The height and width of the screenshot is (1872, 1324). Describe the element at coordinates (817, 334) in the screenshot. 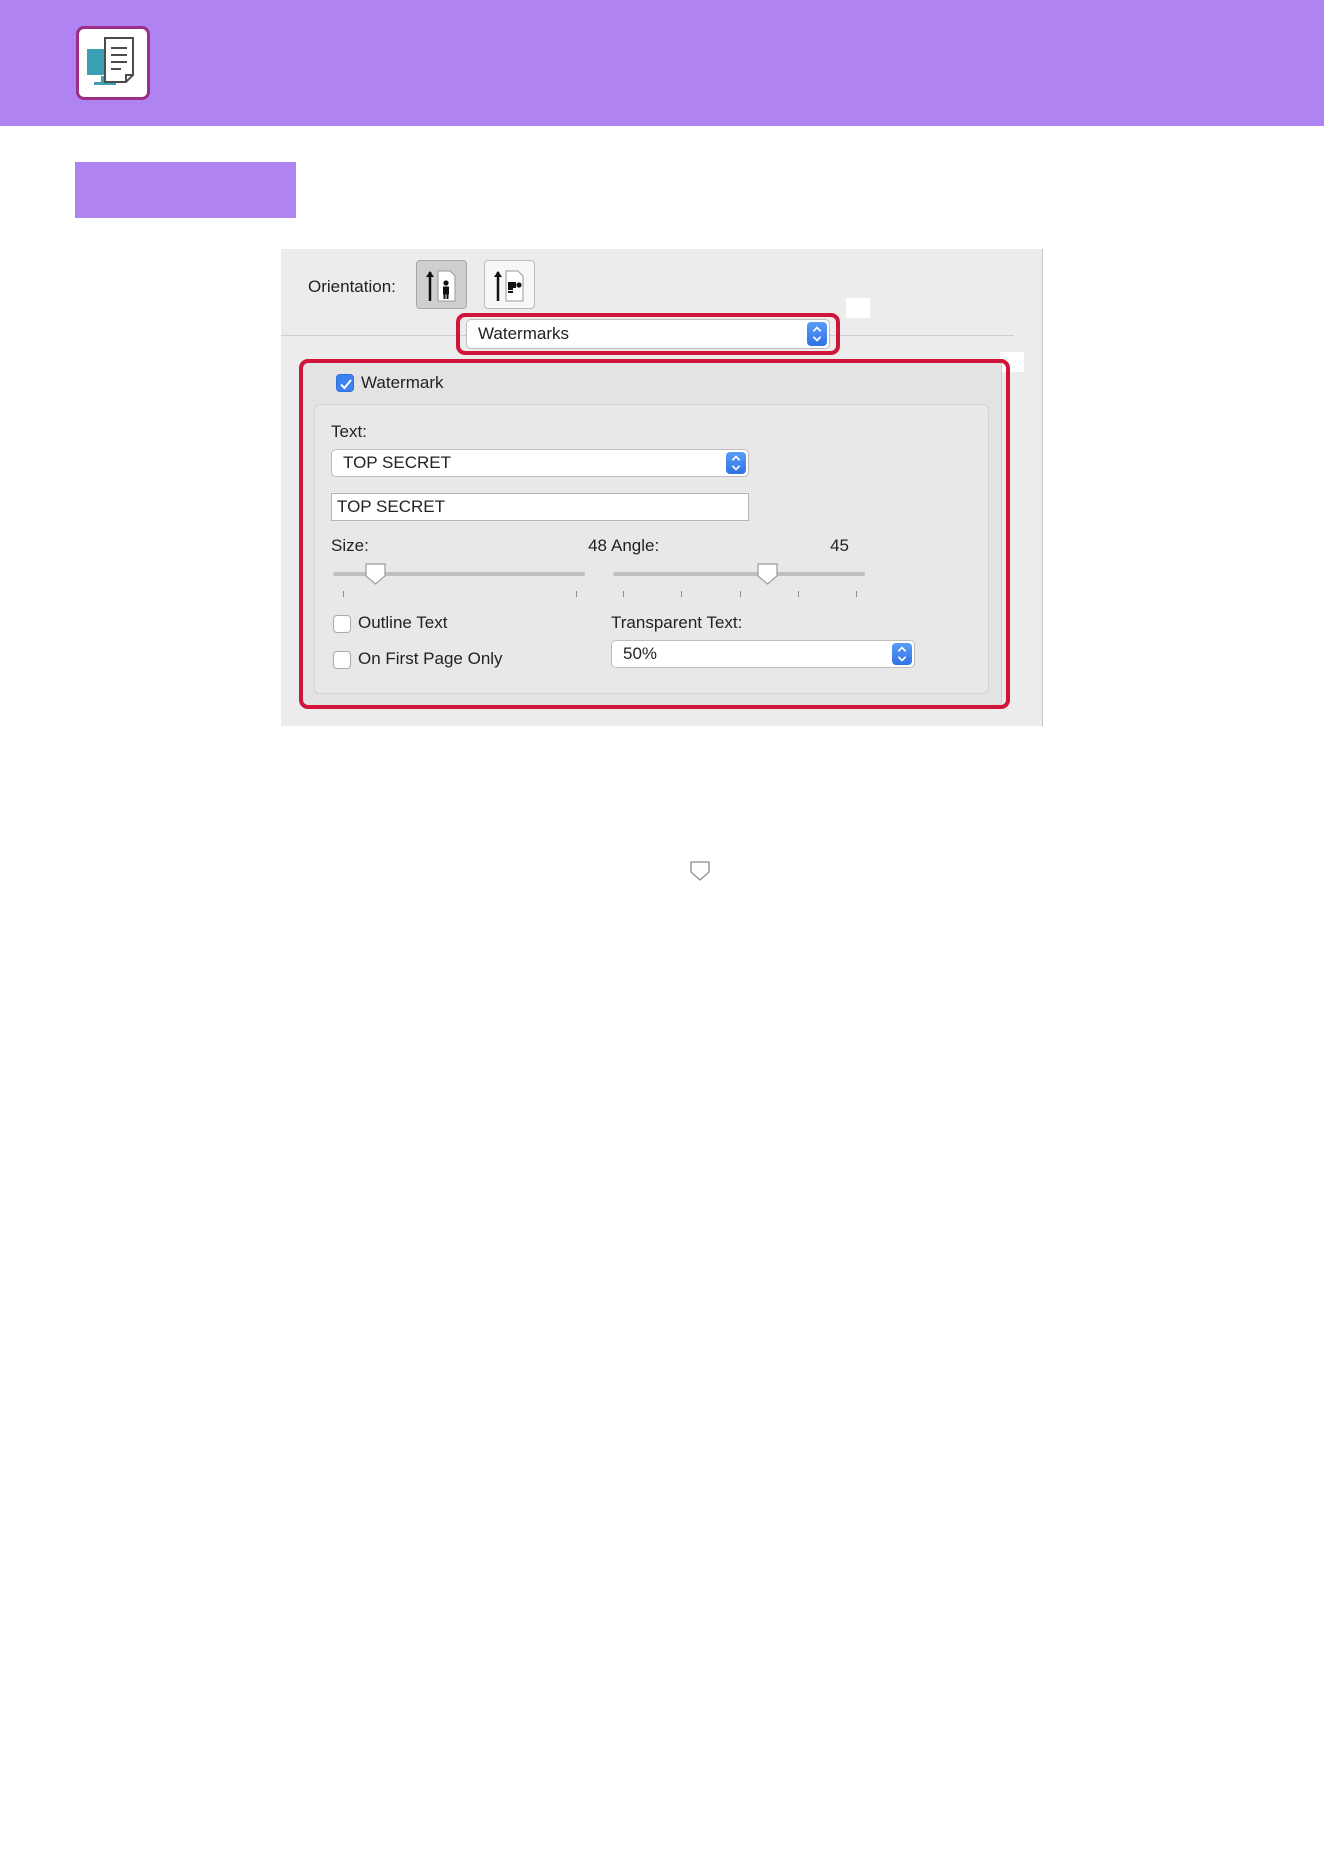

I see `select-stepper-icon` at that location.